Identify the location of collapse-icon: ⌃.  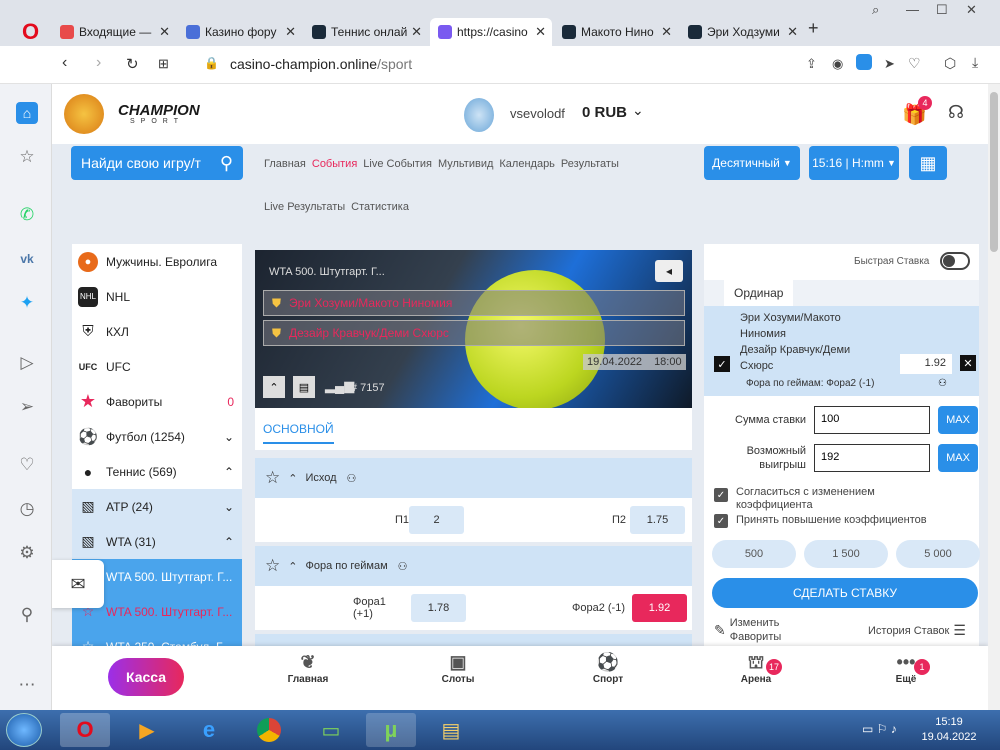
(274, 387).